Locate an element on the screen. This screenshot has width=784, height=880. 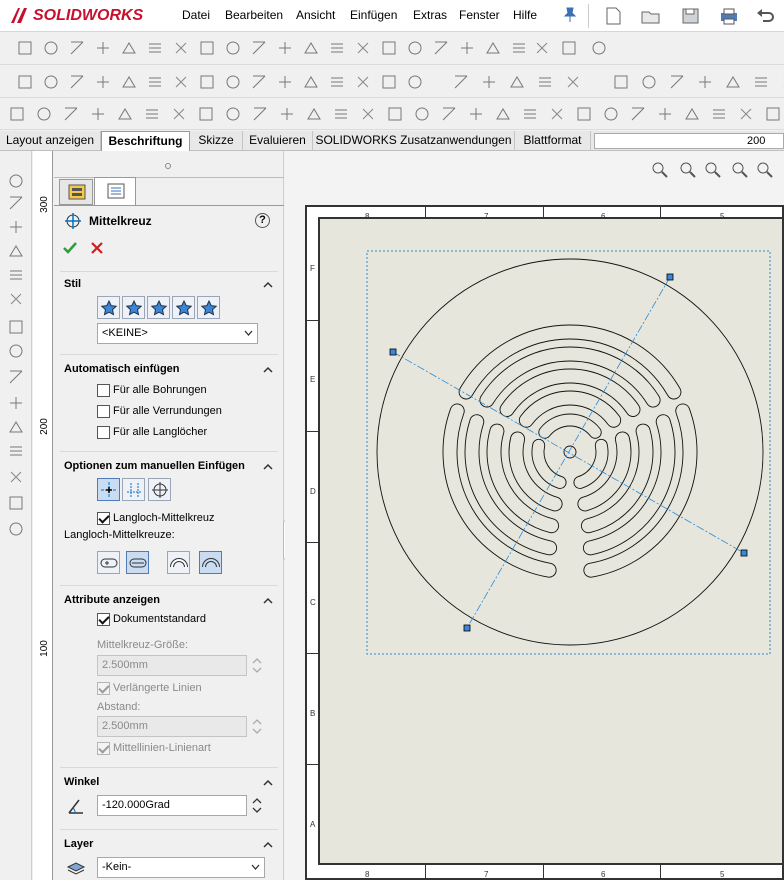
panel-grip is located at coordinates (168, 166).